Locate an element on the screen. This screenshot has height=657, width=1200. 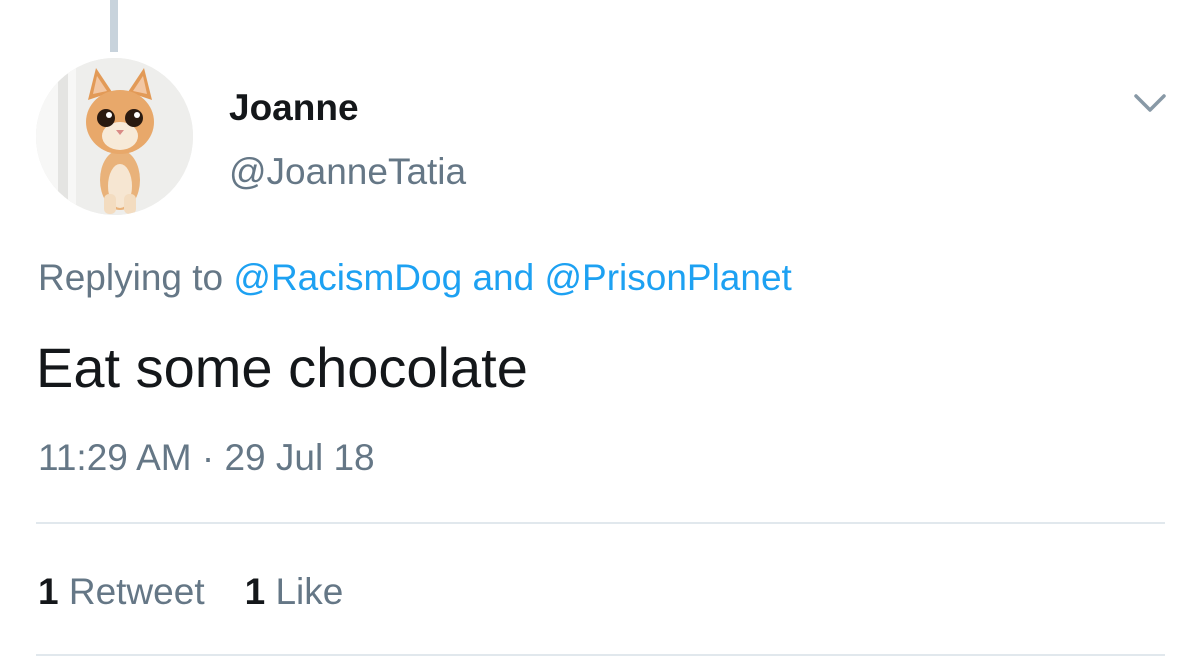
tweet-timestamp: 11:29 AM · 29 Jul 18 is located at coordinates (206, 458).